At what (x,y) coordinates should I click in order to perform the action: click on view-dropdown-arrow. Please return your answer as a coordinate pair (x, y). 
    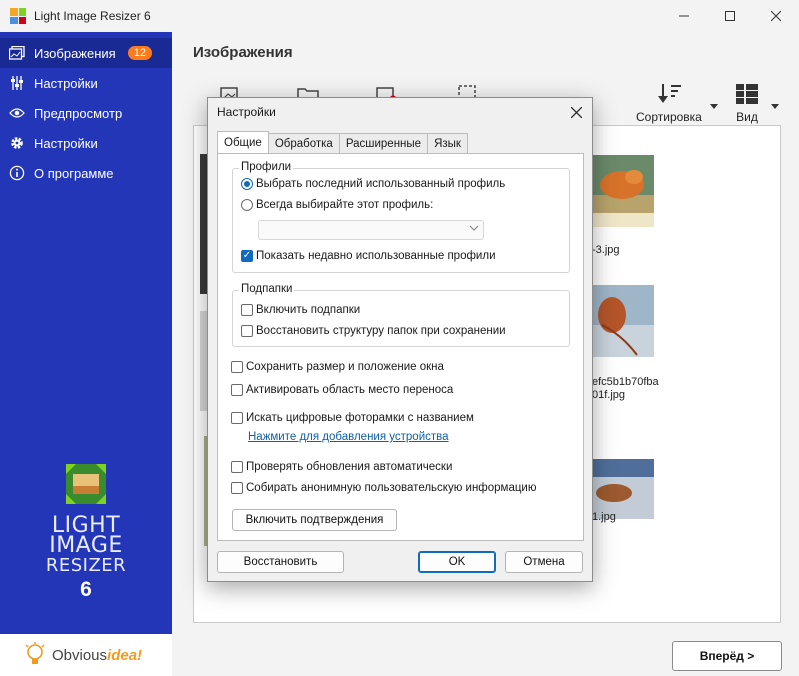
    Looking at the image, I should click on (775, 105).